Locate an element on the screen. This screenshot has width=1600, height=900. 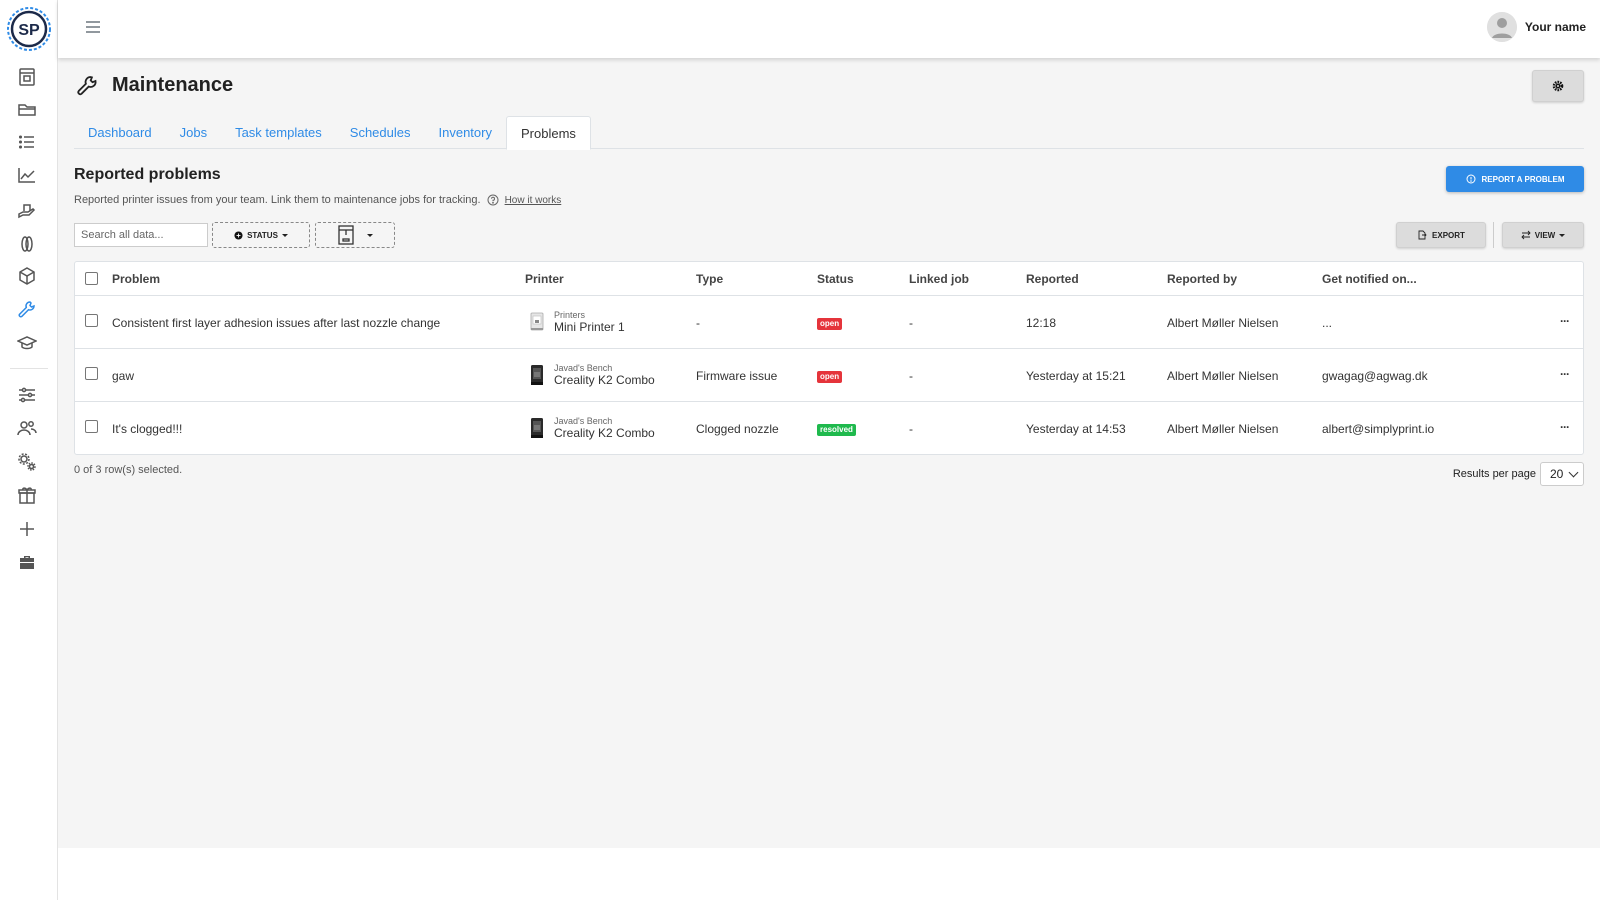
tab-problems: Problems is located at coordinates (548, 133).